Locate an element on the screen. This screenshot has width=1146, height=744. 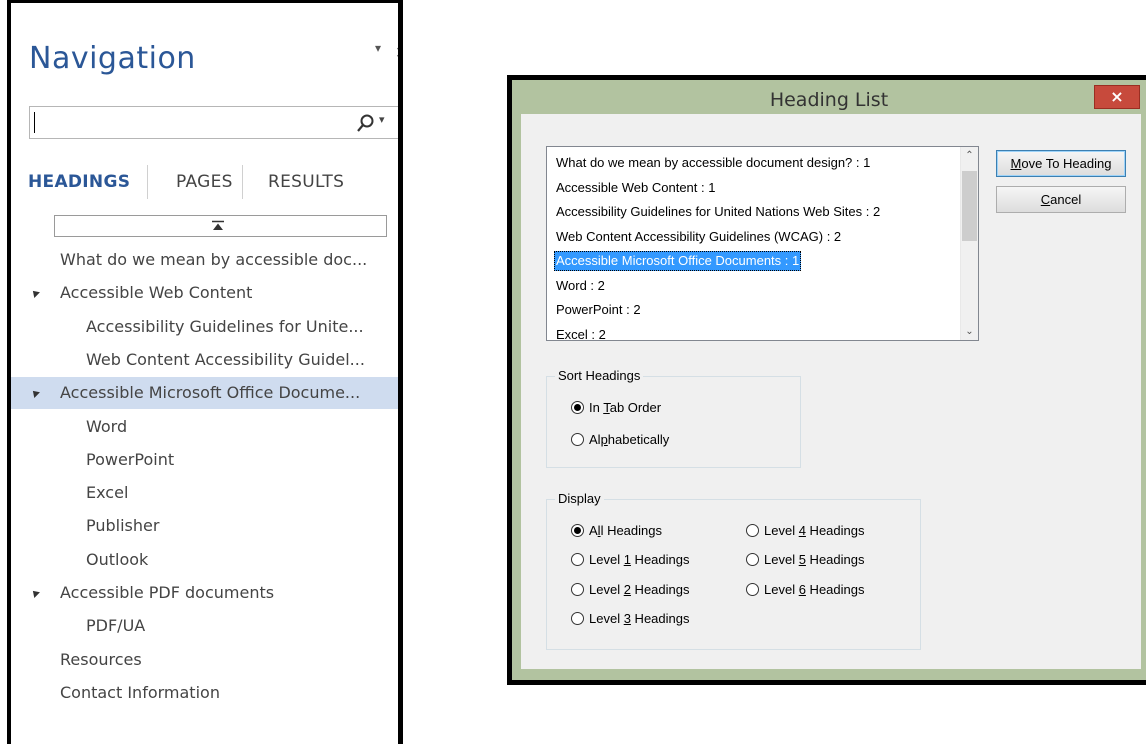
navigation-title: Navigation is located at coordinates (112, 58).